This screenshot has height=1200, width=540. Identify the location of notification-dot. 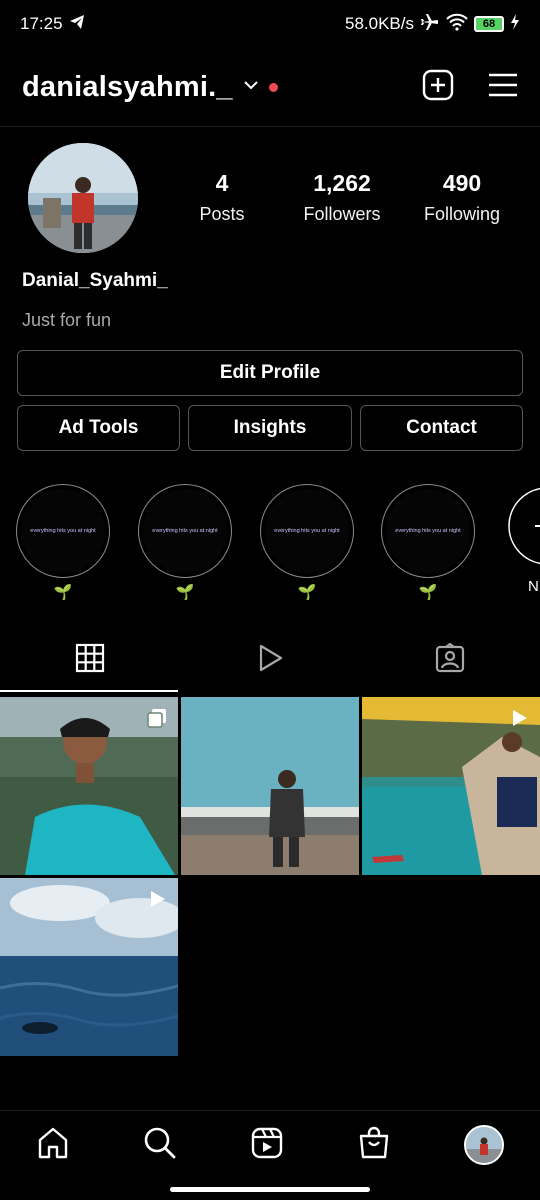
(273, 87).